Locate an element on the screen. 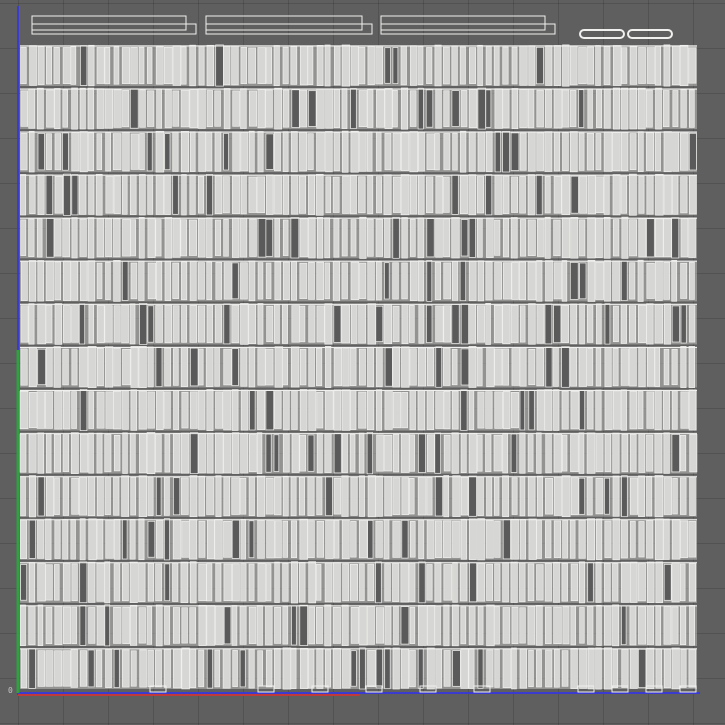 Image resolution: width=725 pixels, height=725 pixels. uv-island-r1-c39 is located at coordinates (346, 65).